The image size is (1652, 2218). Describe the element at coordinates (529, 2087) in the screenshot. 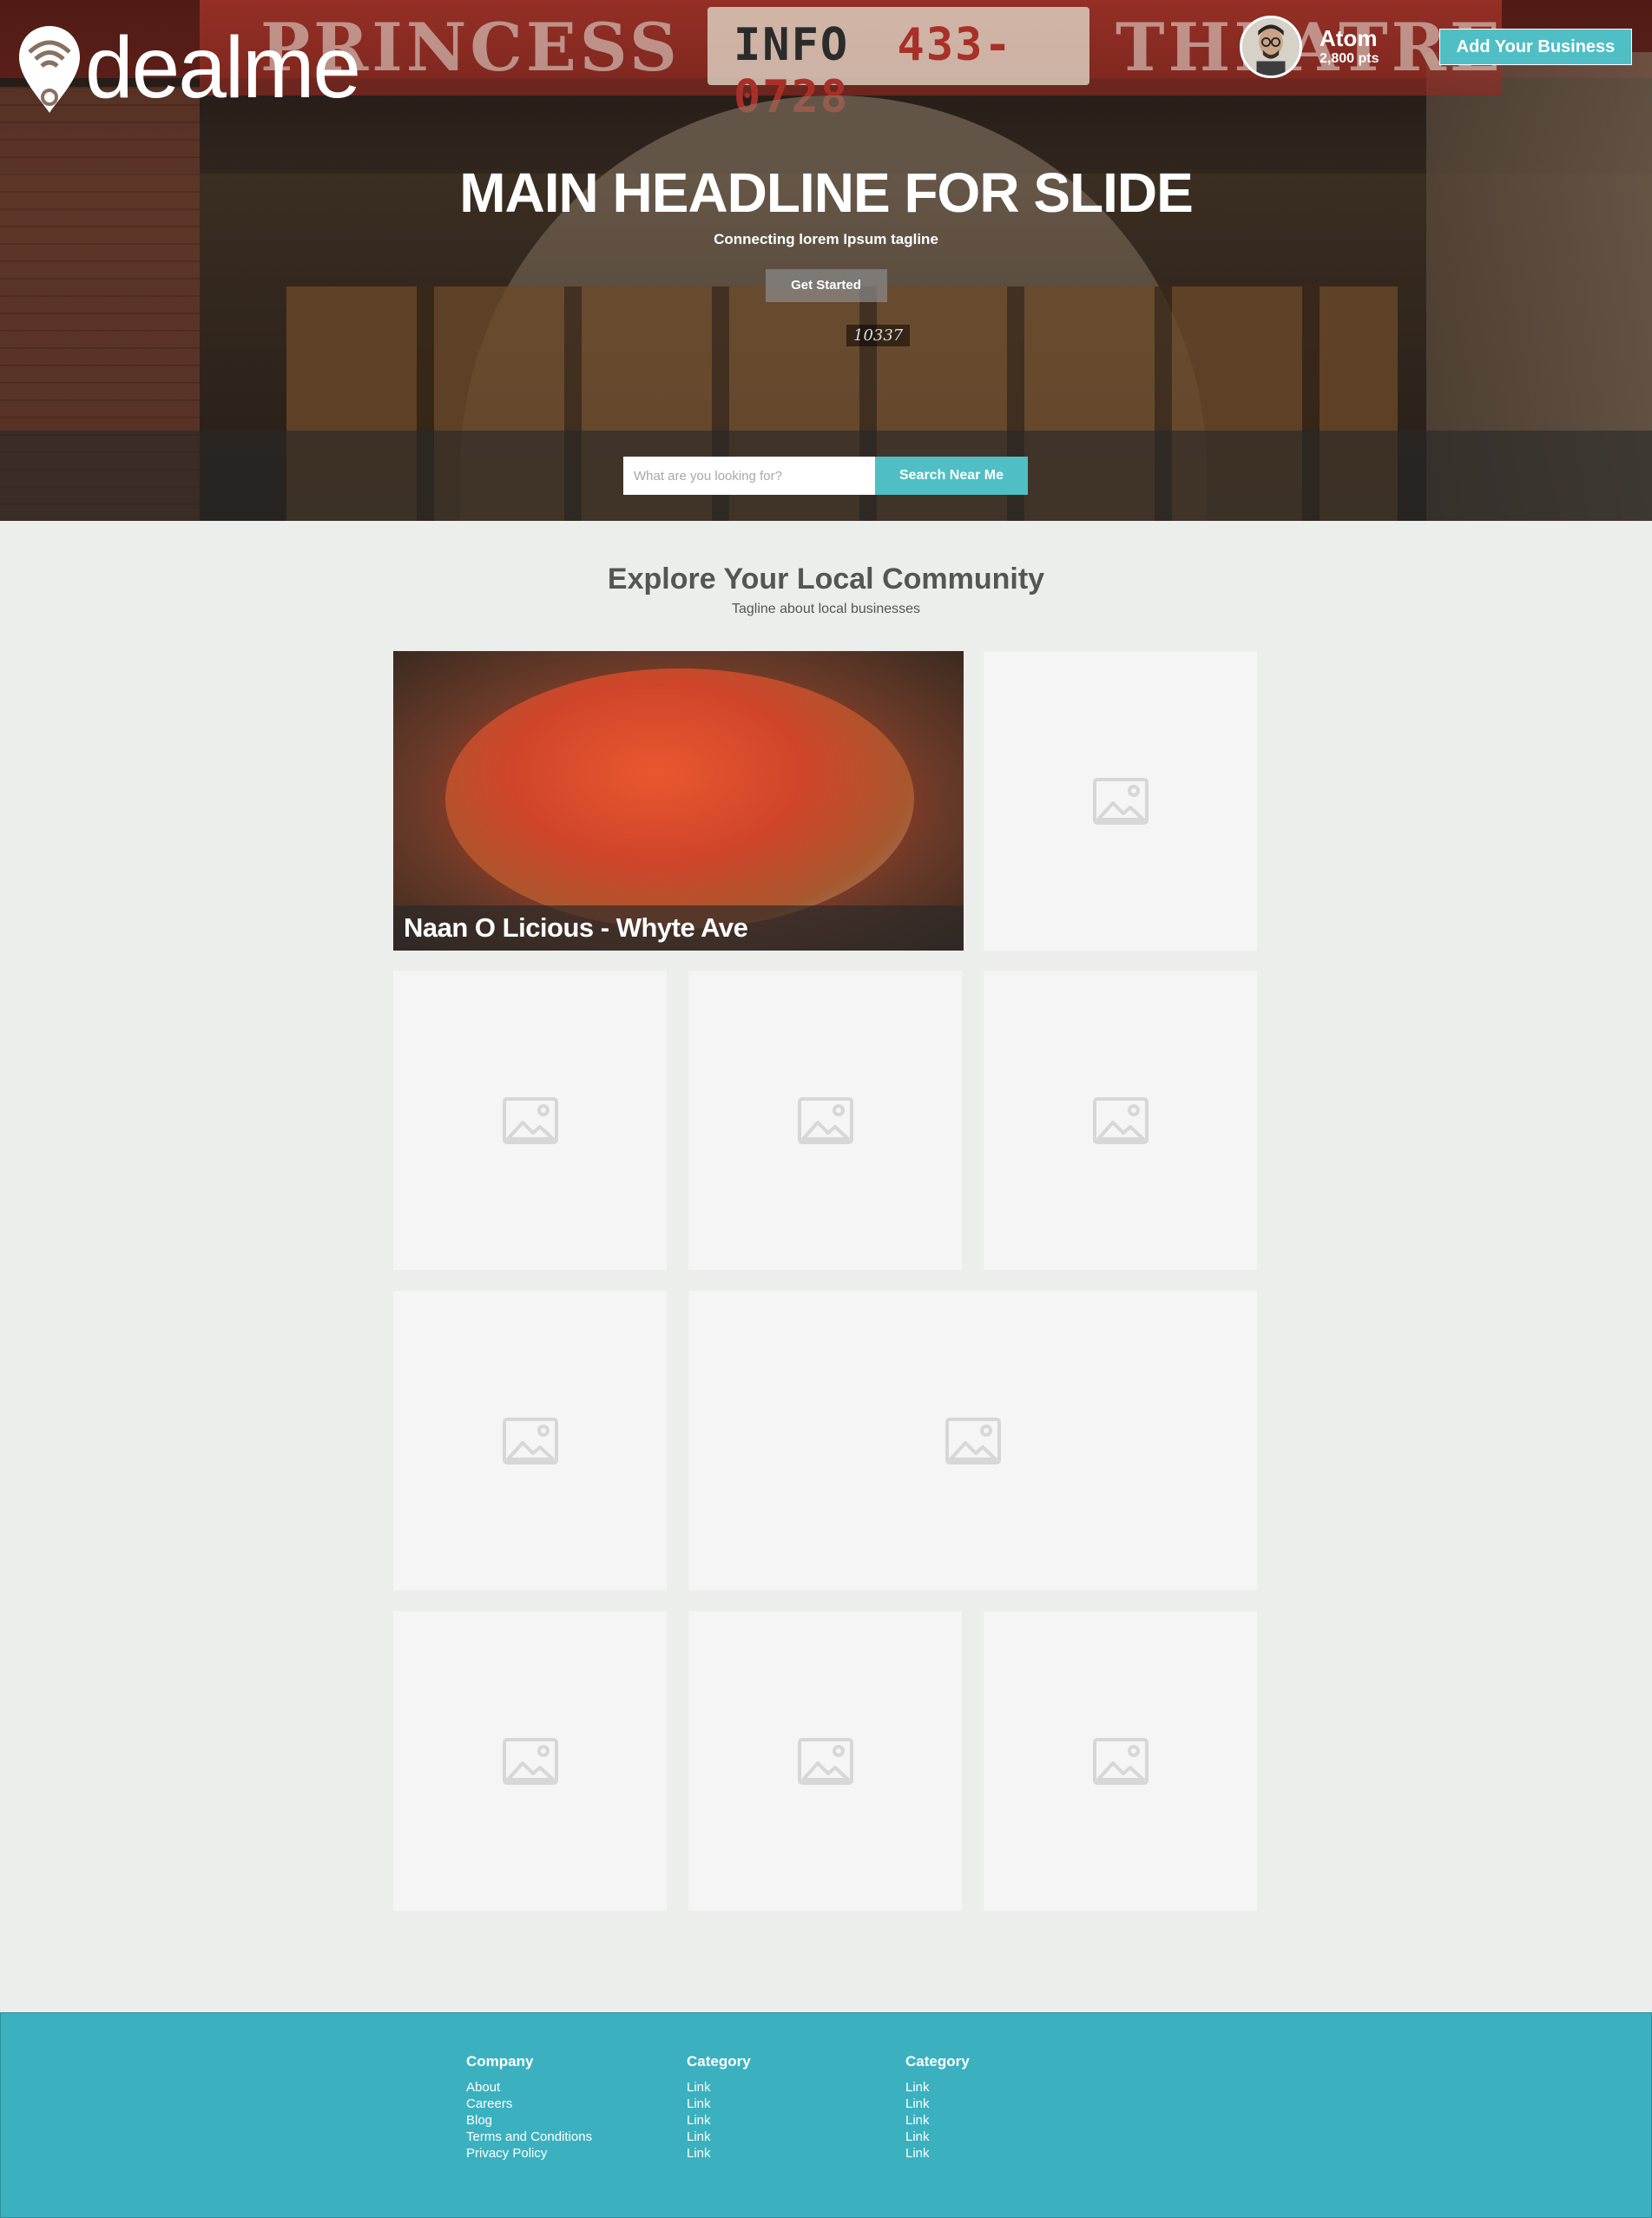

I see `footer-link-about: About` at that location.